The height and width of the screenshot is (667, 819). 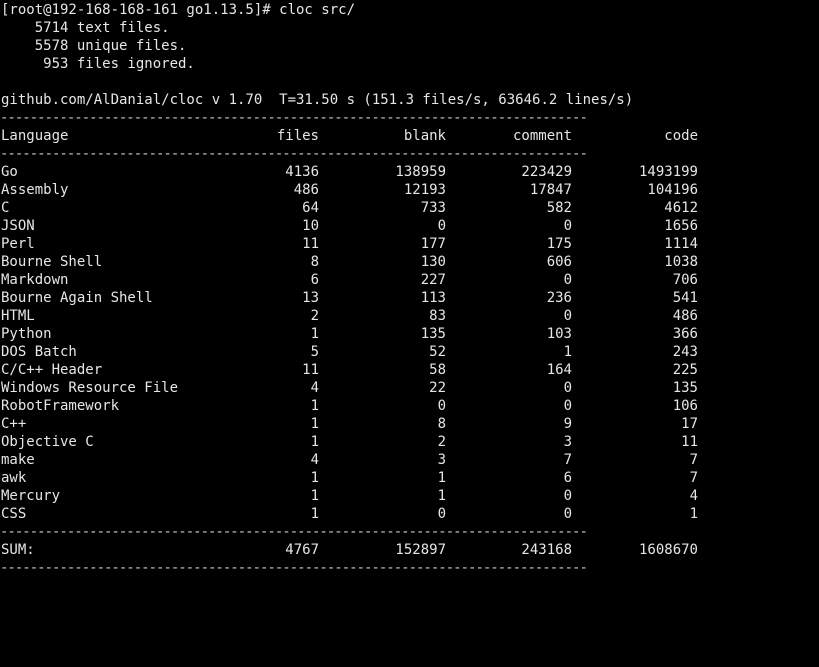 I want to click on cell-comment: 103, so click(x=559, y=334).